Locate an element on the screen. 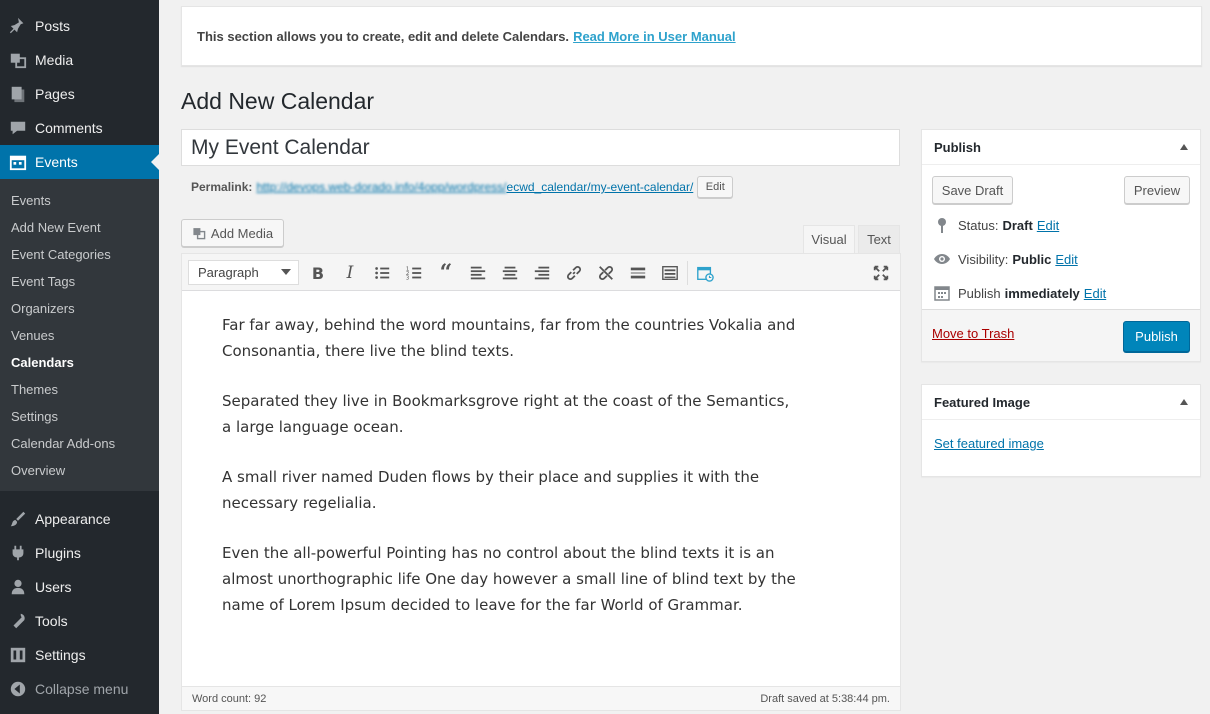 The width and height of the screenshot is (1210, 714). toolbar-toggle-icon is located at coordinates (670, 273).